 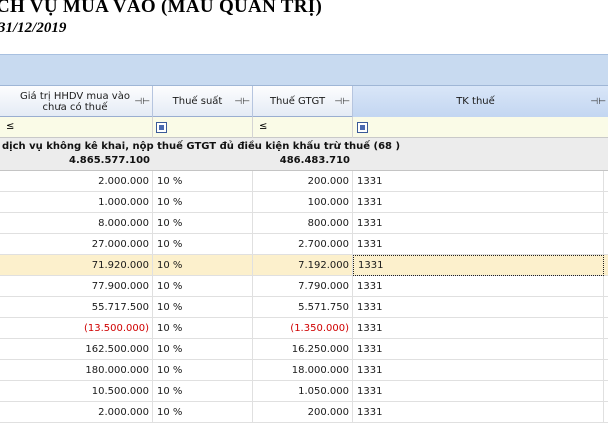 I want to click on table-row: 77.900.000 10 % 7.790.000 1331, so click(x=304, y=286).